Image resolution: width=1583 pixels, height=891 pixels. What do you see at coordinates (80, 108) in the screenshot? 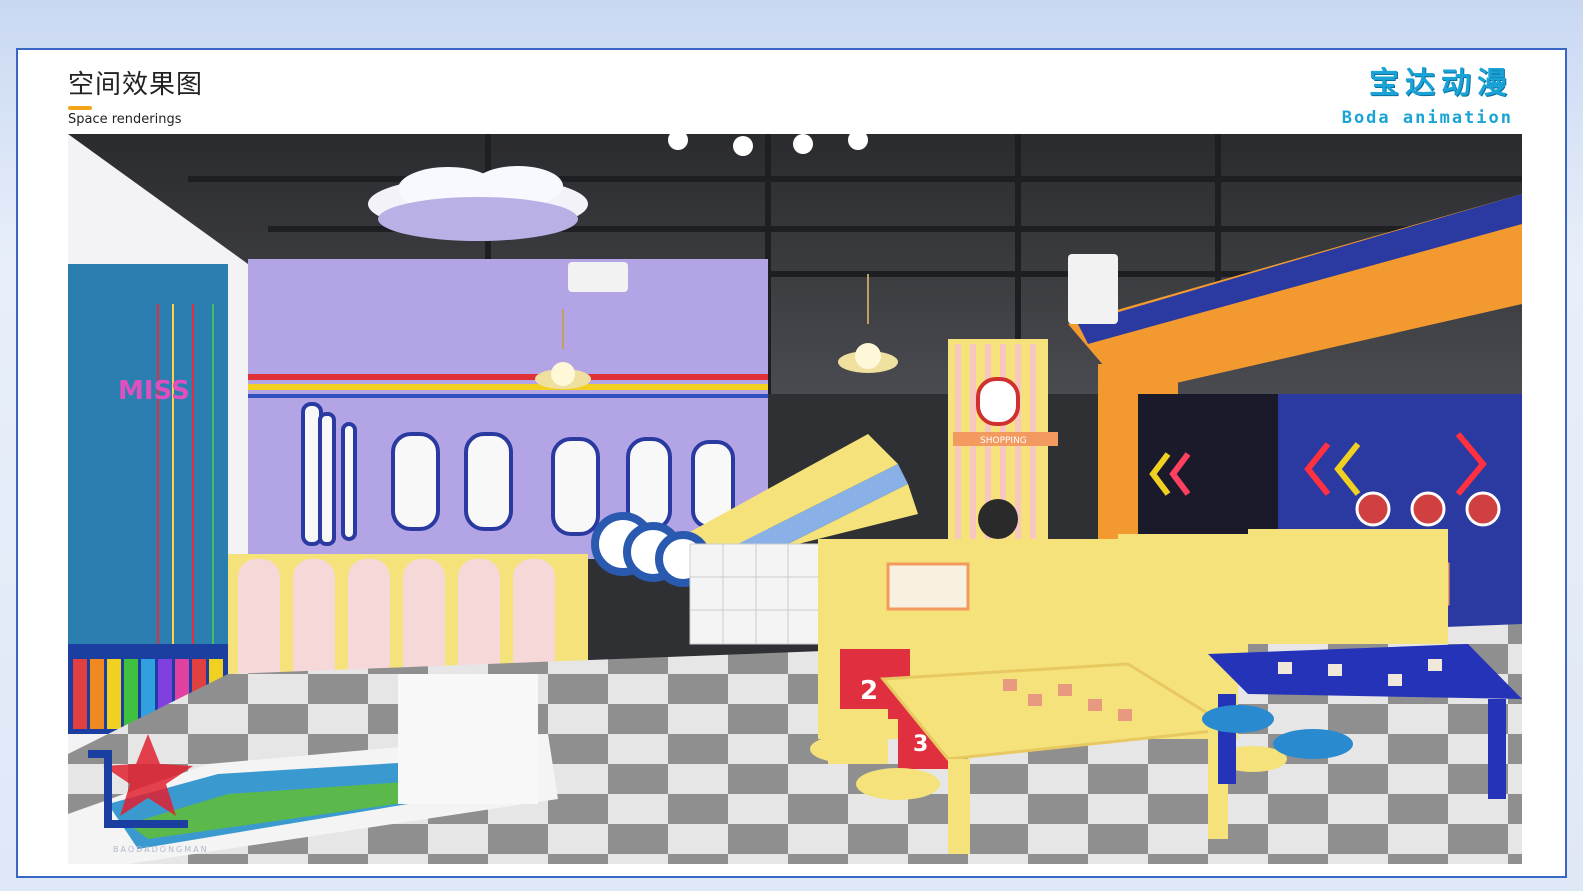
I see `title-accent-bar` at bounding box center [80, 108].